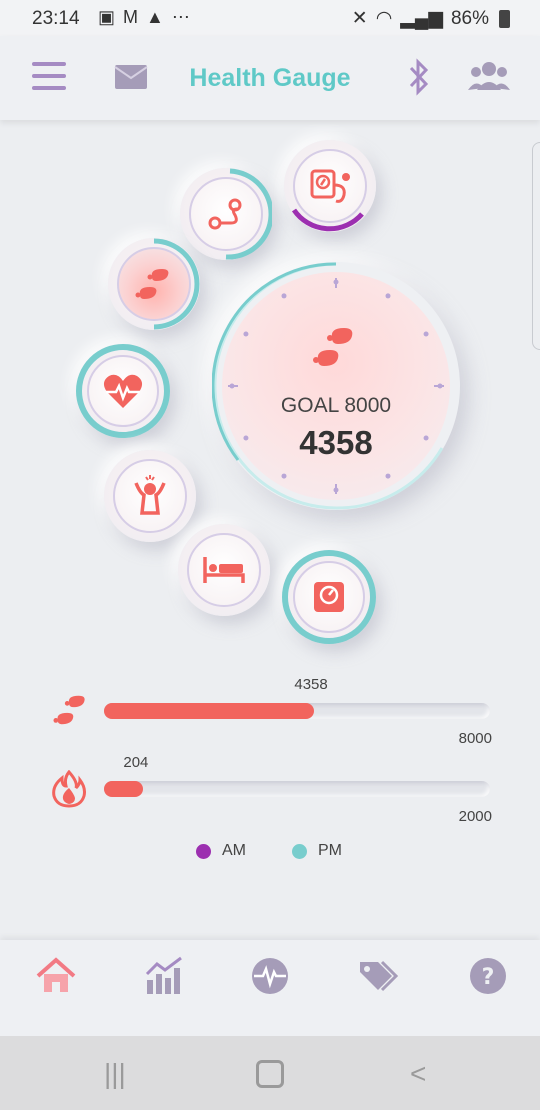  Describe the element at coordinates (489, 76) in the screenshot. I see `group-icon` at that location.